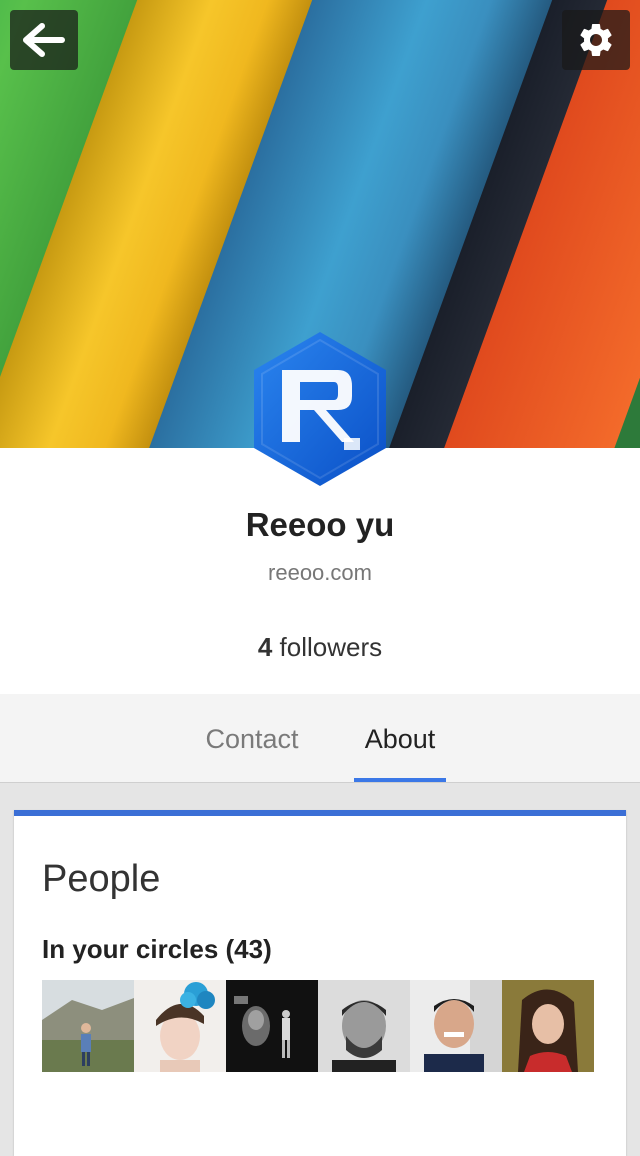 The height and width of the screenshot is (1156, 640). I want to click on person-photo-flower-hat, so click(180, 1026).